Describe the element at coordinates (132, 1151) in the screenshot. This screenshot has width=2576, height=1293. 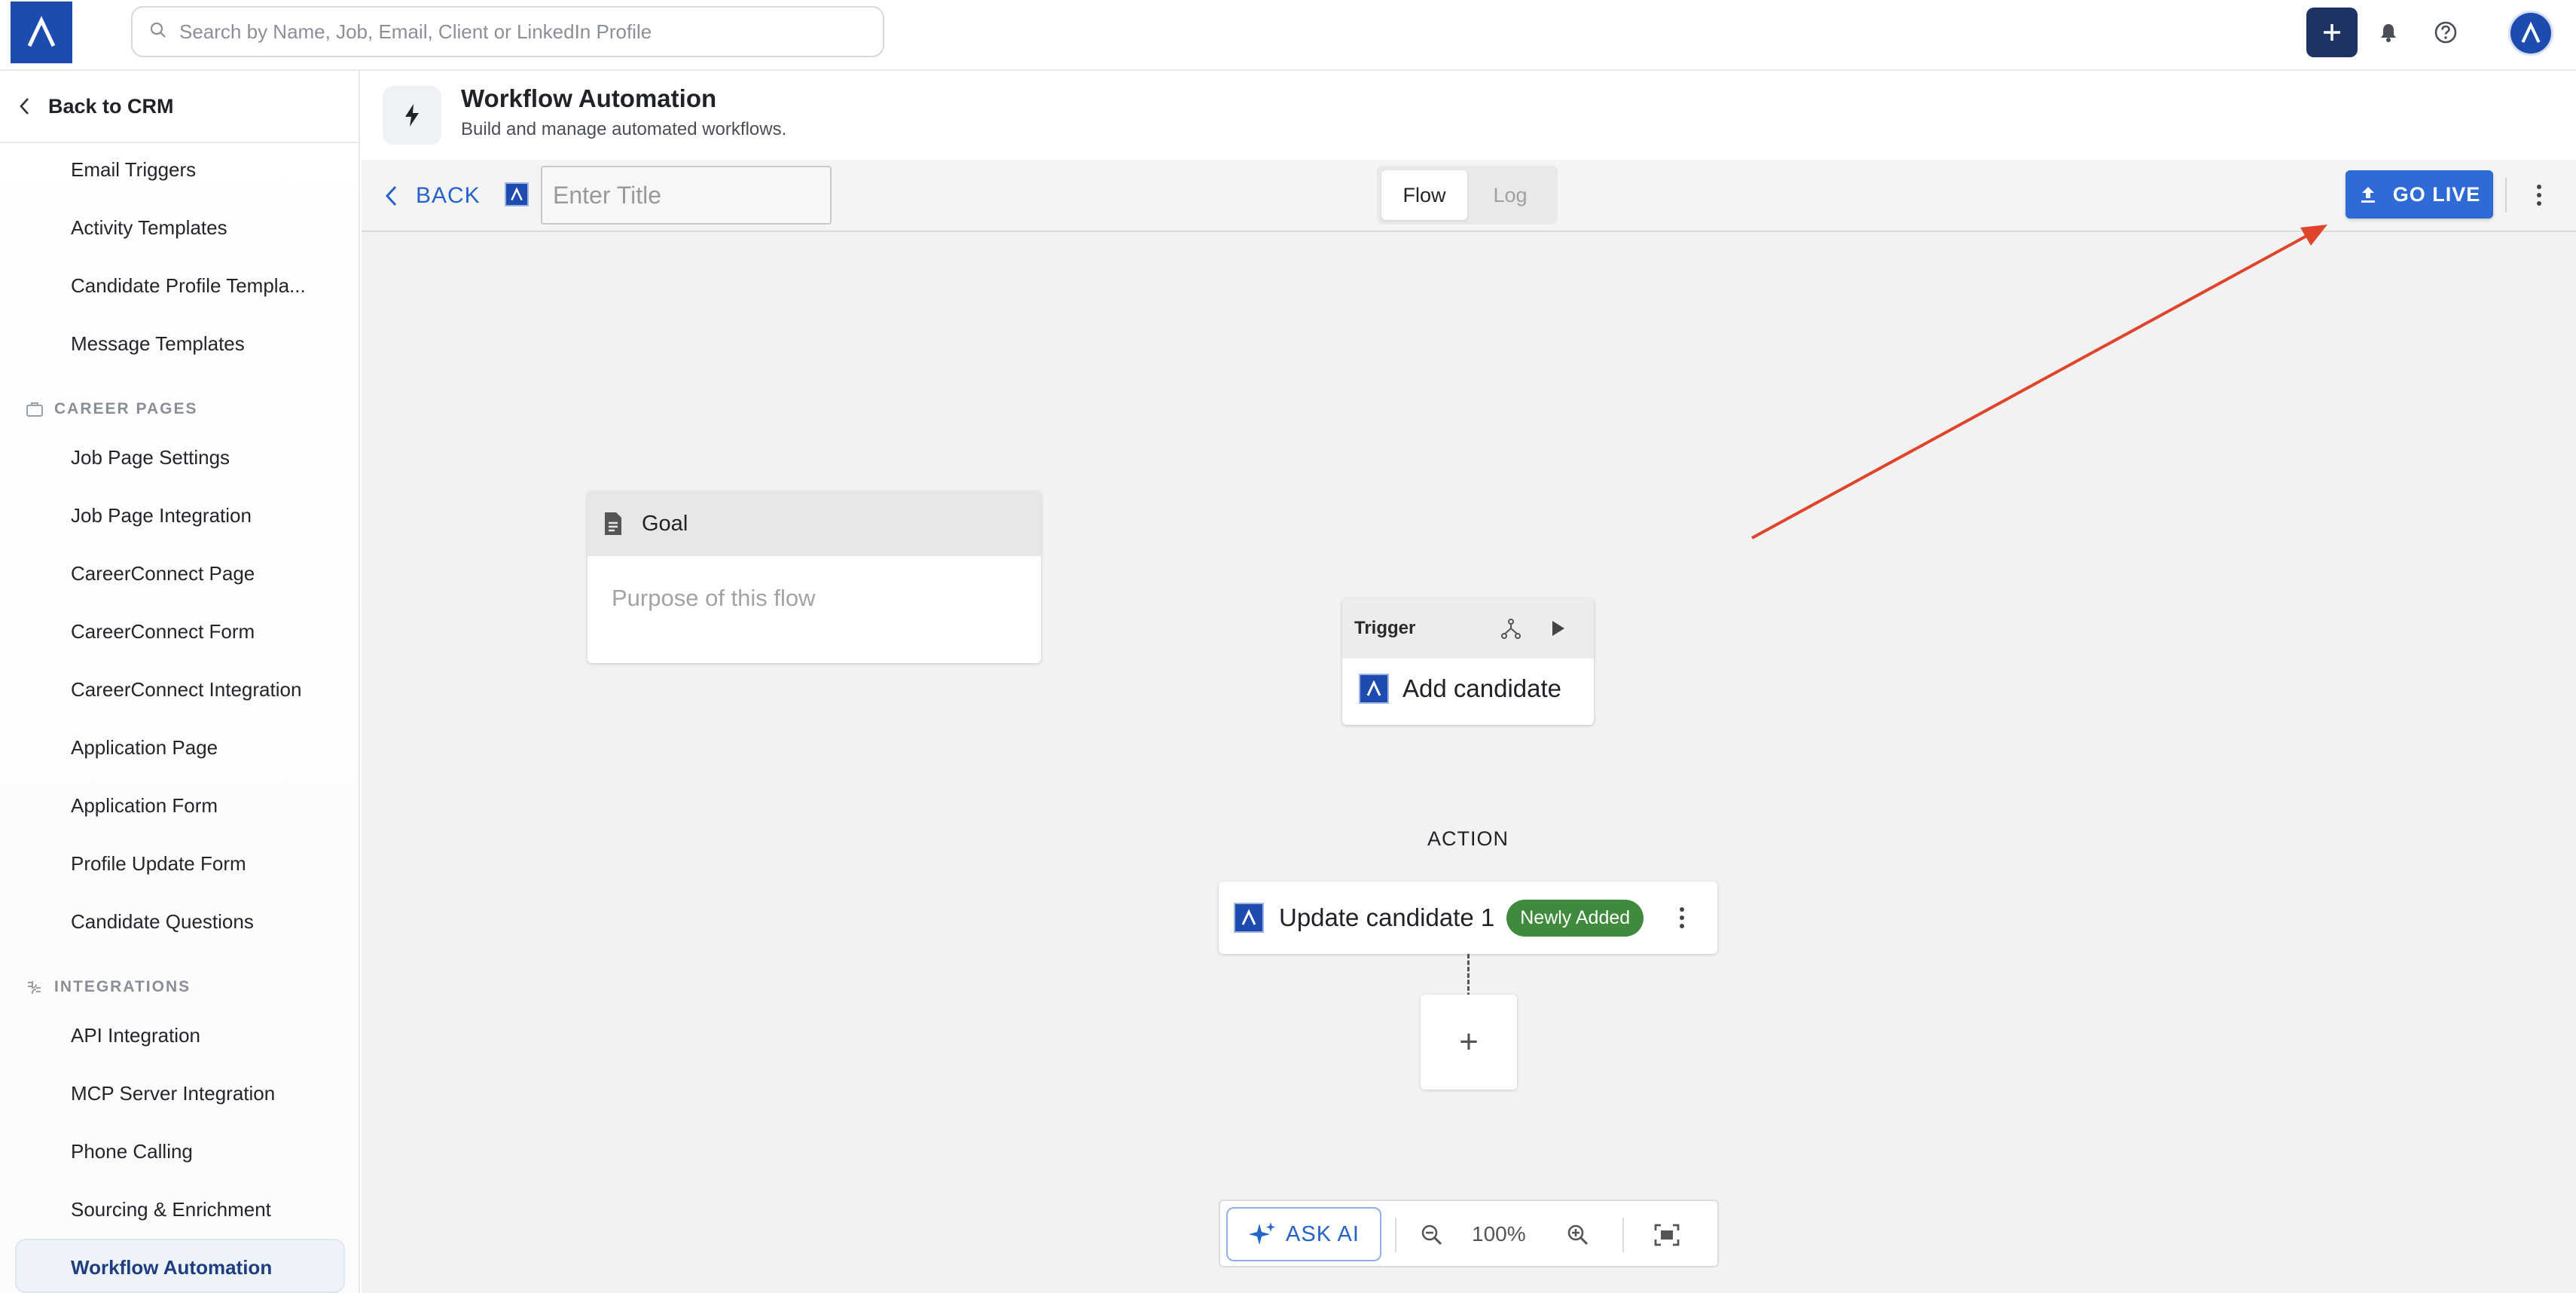
I see `sidebar-item-phone-calling: Phone Calling` at that location.